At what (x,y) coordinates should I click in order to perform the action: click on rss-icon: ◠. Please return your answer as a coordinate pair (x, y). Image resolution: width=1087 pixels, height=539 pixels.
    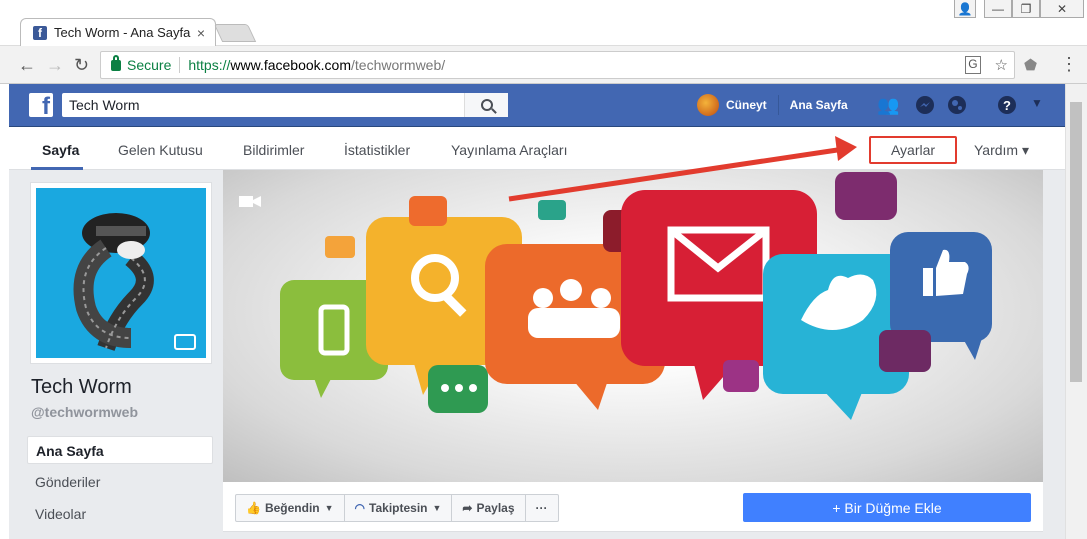
    Looking at the image, I should click on (360, 508).